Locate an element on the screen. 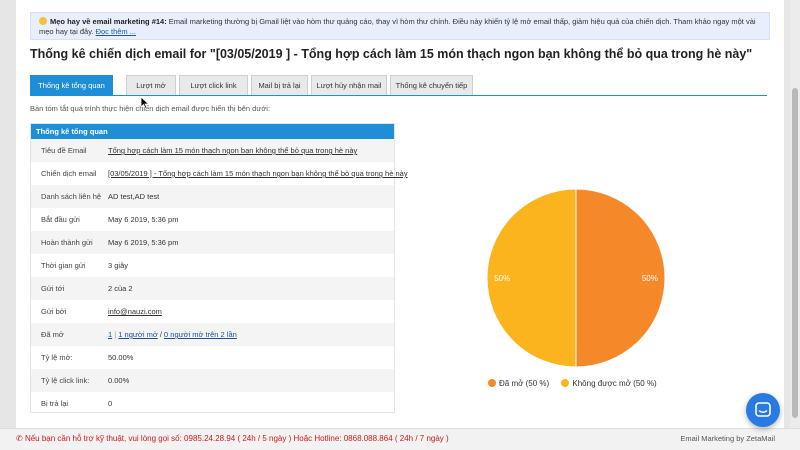 Image resolution: width=800 pixels, height=450 pixels. opened-multi-link: 0 người mở trên 2 lần is located at coordinates (200, 334).